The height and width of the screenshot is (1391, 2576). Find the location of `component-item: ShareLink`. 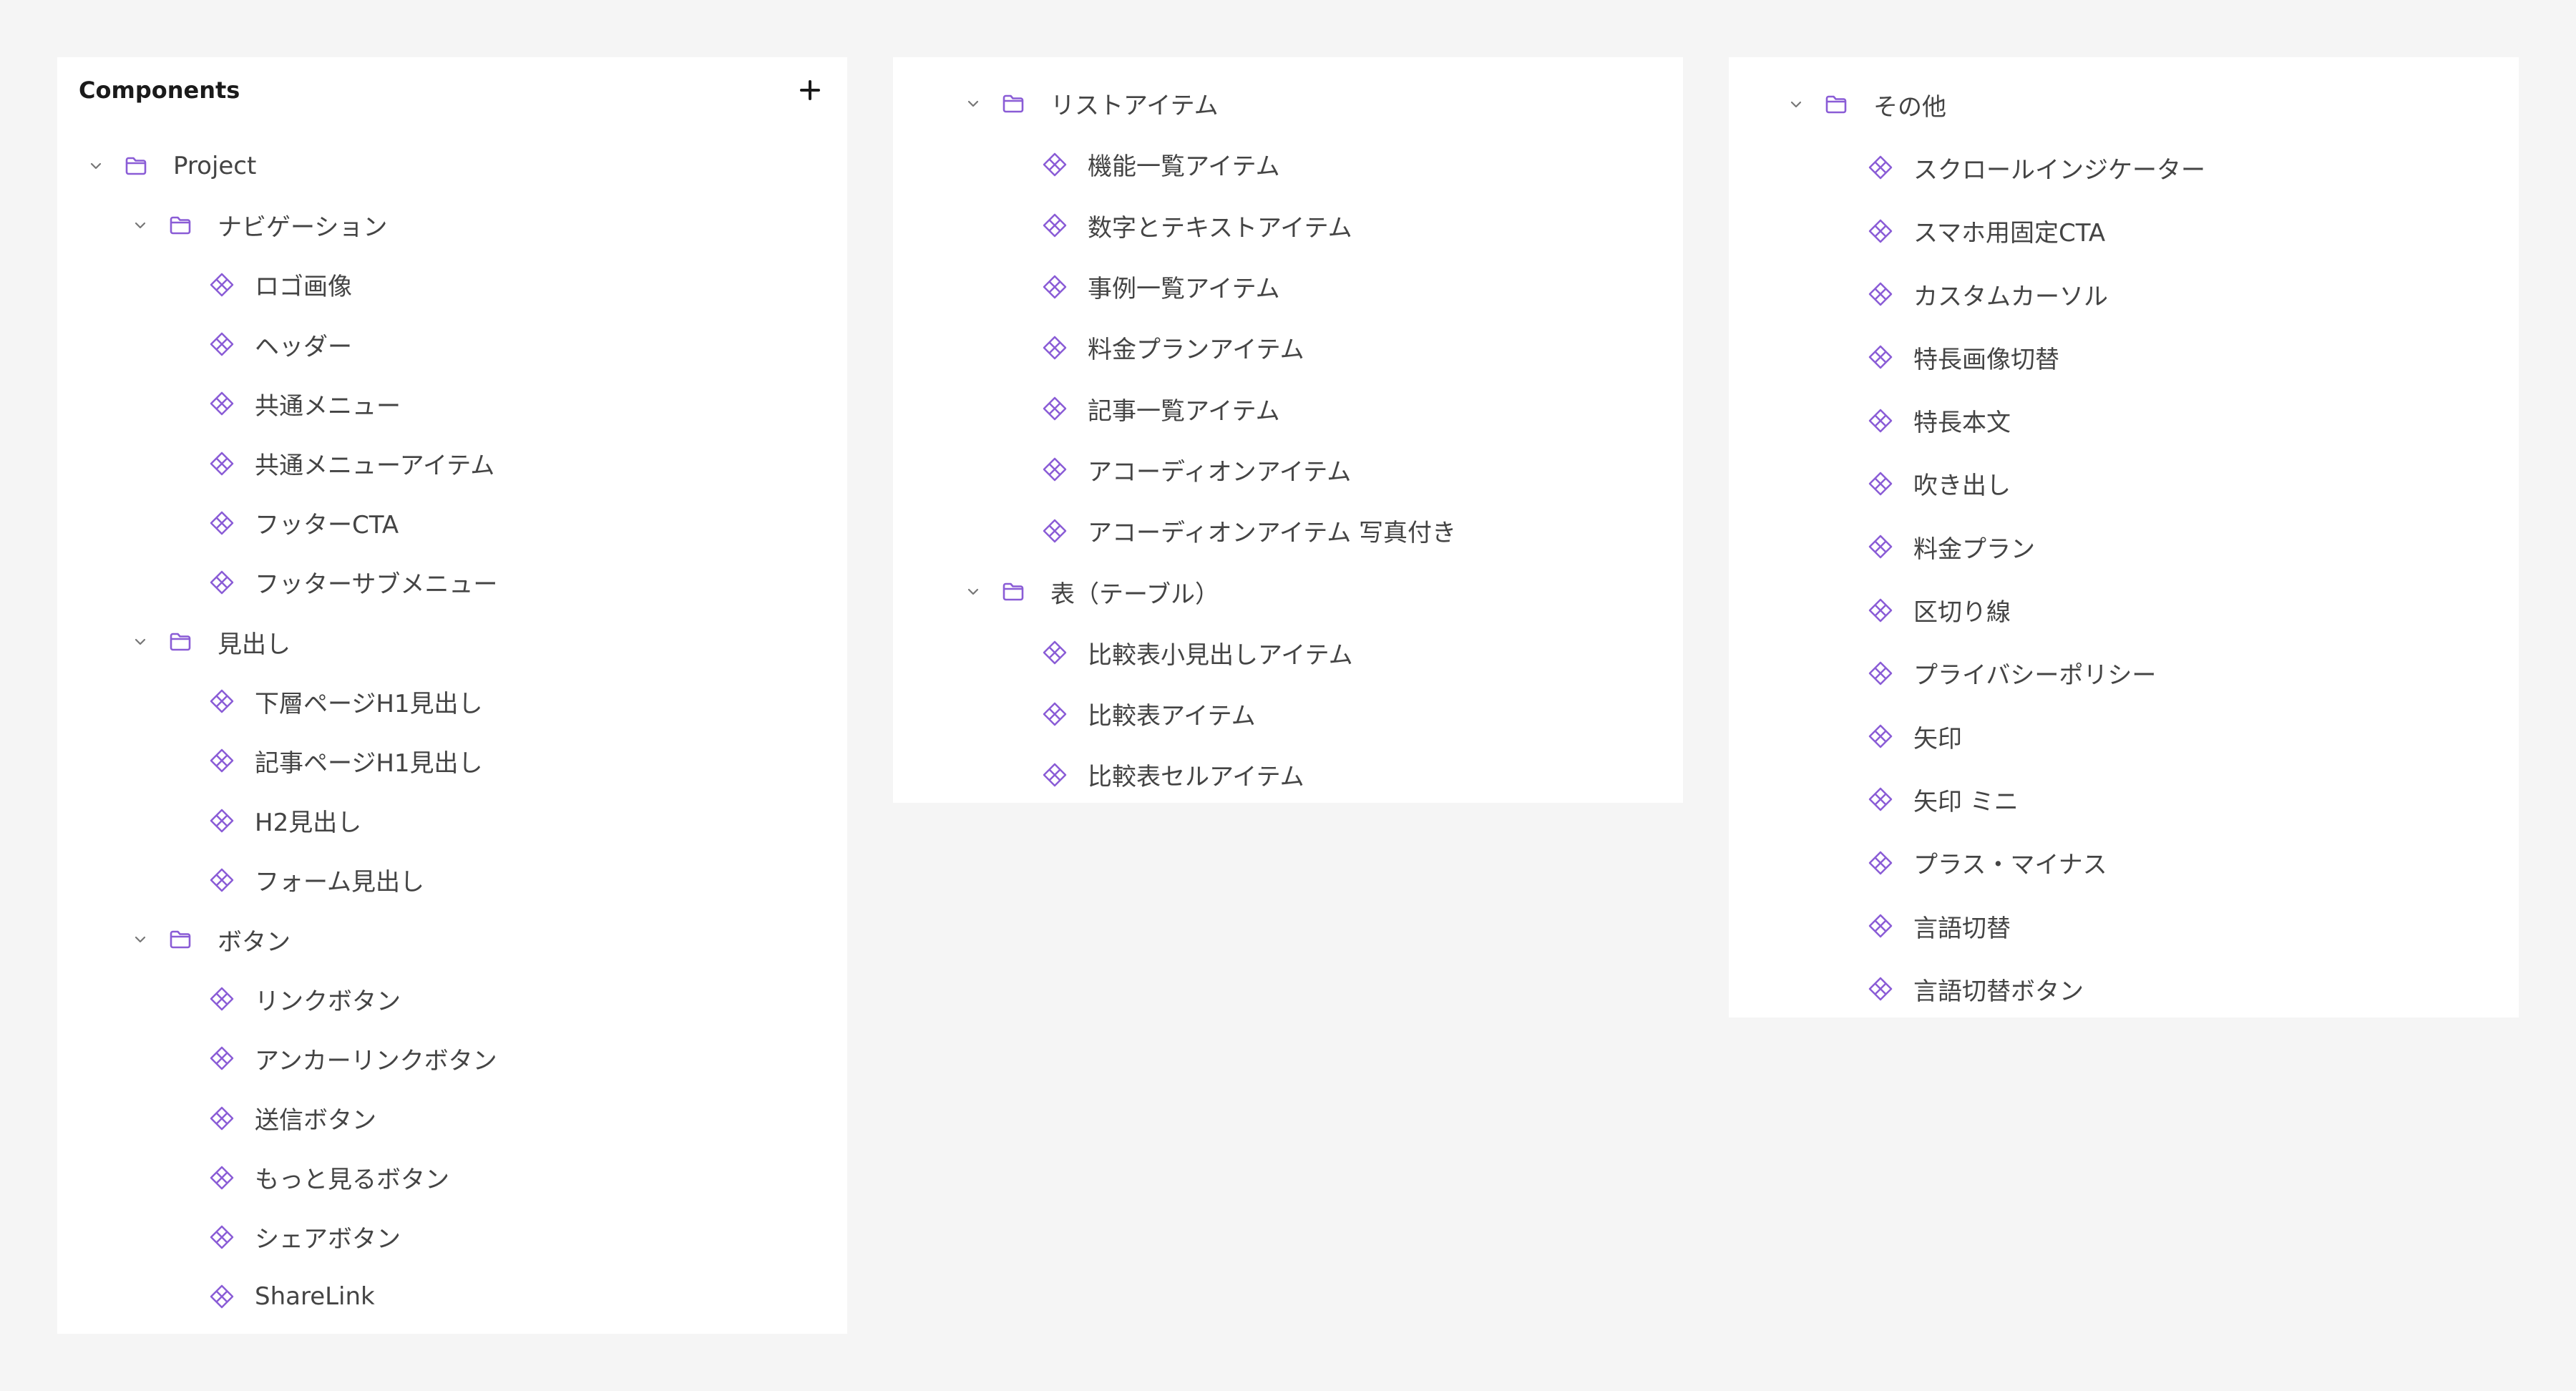

component-item: ShareLink is located at coordinates (452, 1297).